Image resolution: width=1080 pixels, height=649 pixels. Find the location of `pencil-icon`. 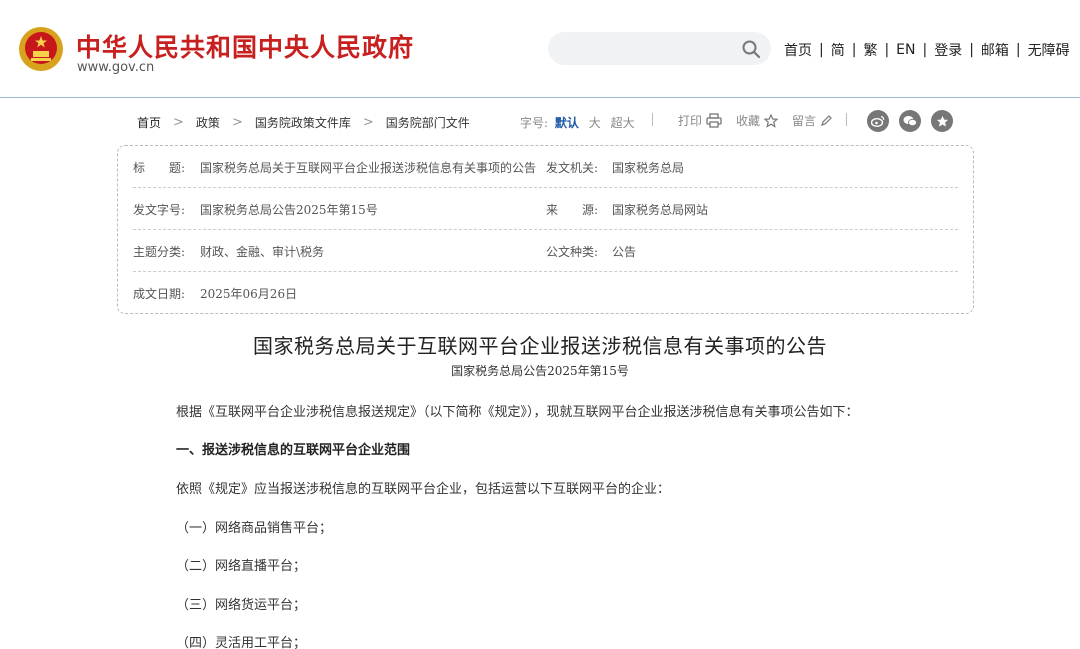

pencil-icon is located at coordinates (826, 120).